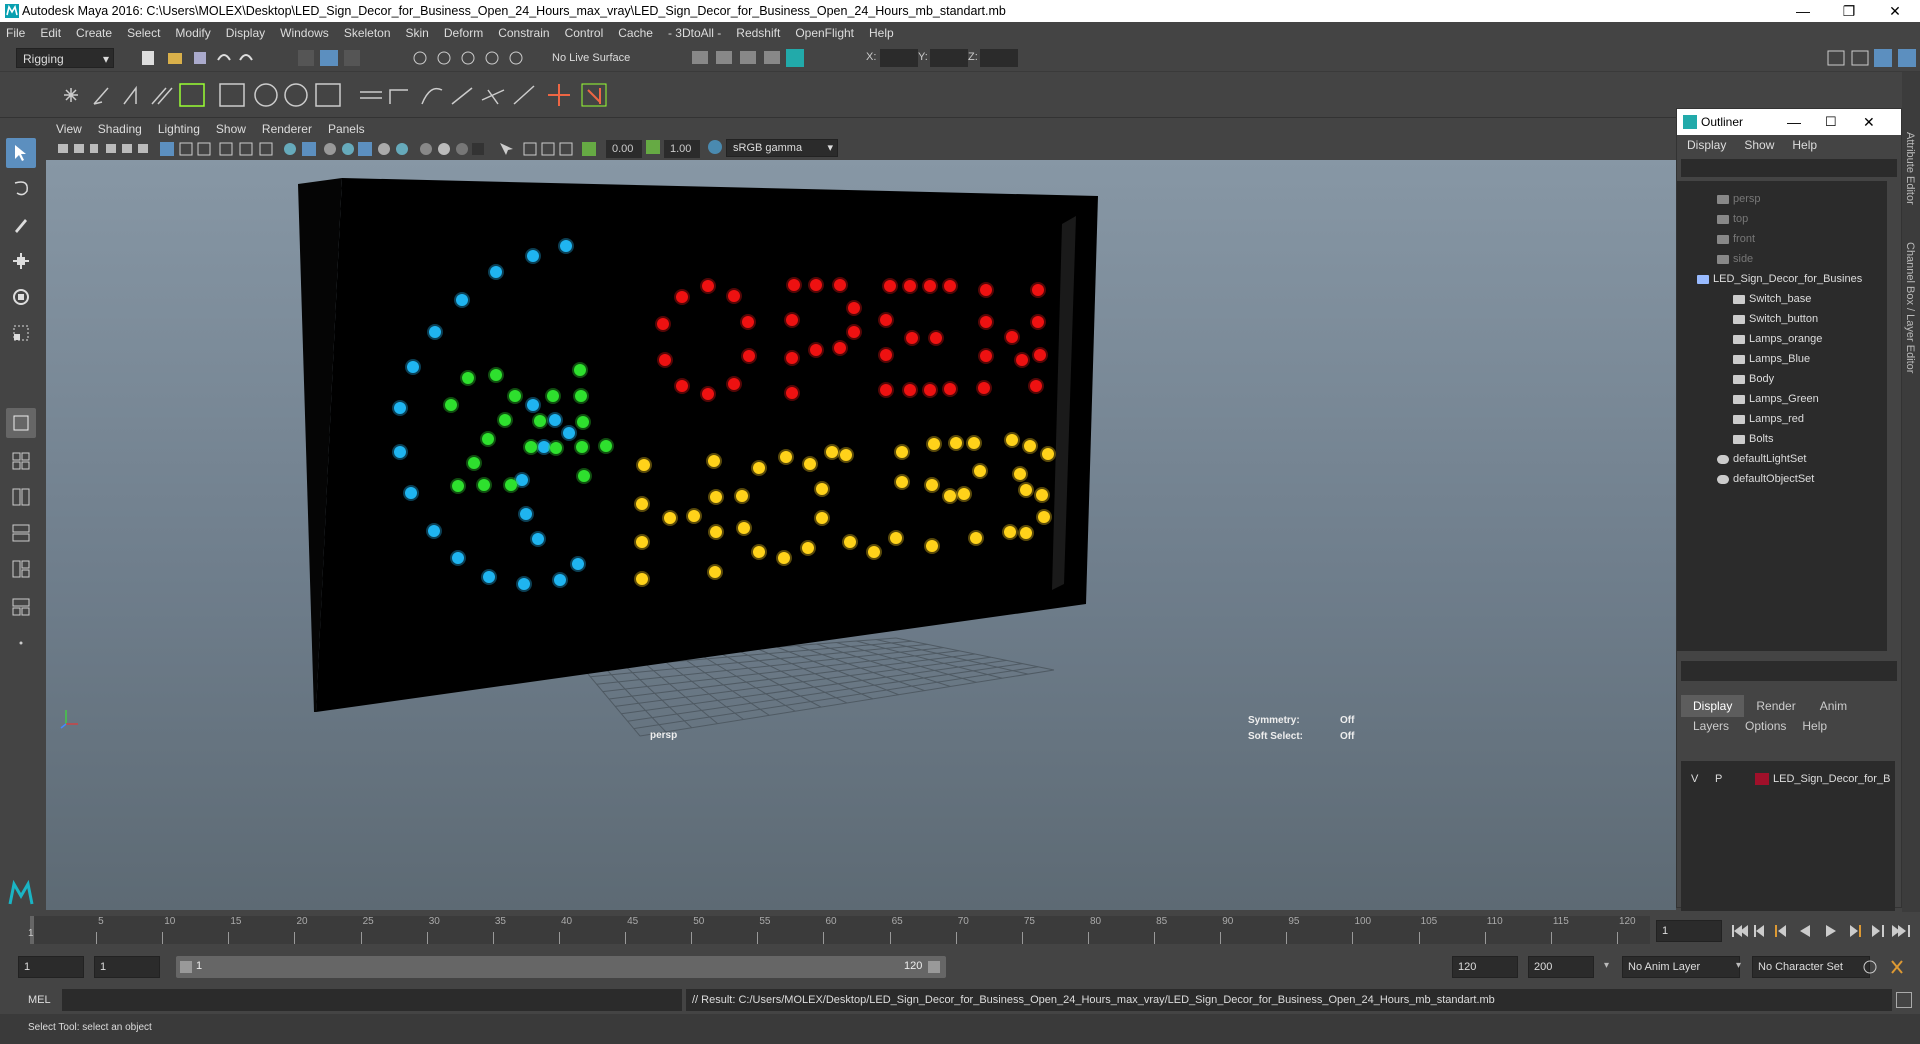  What do you see at coordinates (1765, 726) in the screenshot?
I see `layer-menu-options: Options` at bounding box center [1765, 726].